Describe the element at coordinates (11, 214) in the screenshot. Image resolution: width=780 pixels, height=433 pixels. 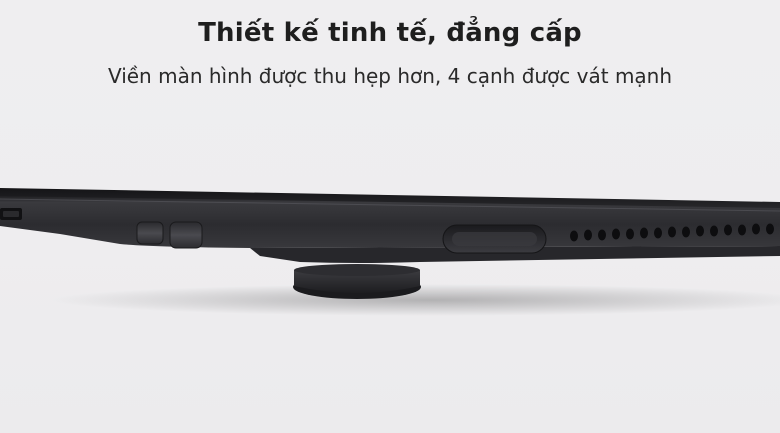
I see `left-slot-inner` at that location.